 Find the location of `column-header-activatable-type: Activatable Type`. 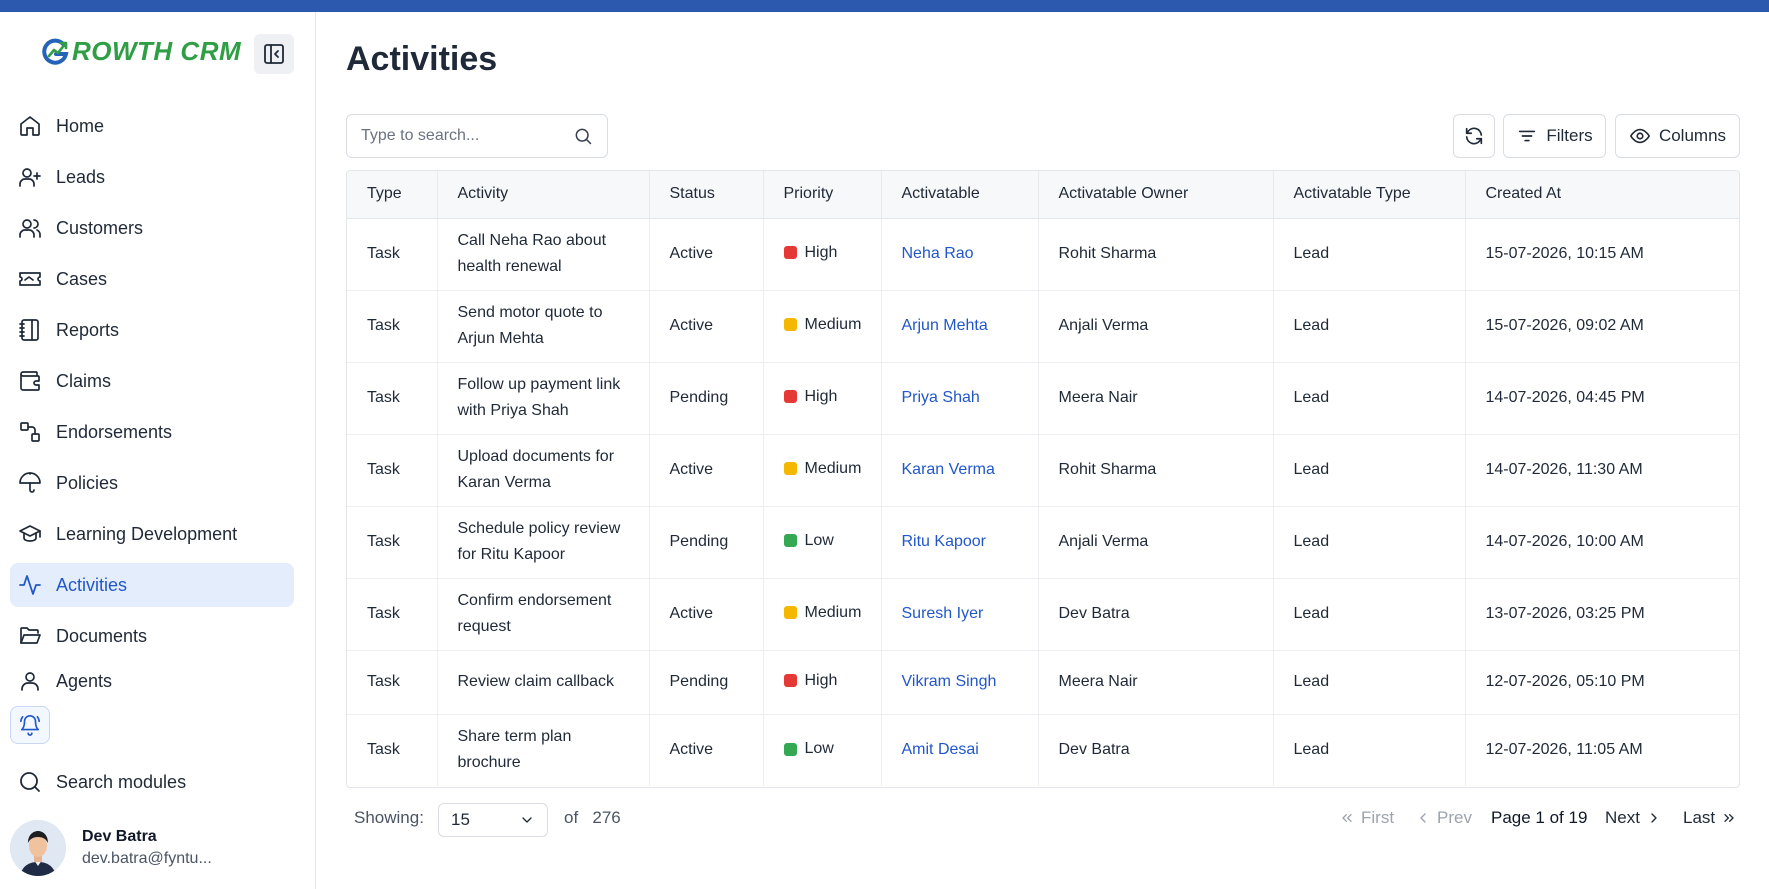

column-header-activatable-type: Activatable Type is located at coordinates (1369, 195).